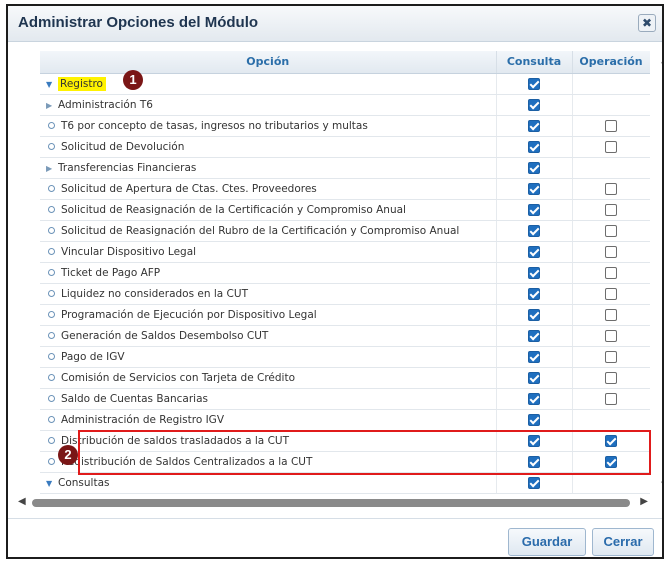 Image resolution: width=668 pixels, height=563 pixels. What do you see at coordinates (335, 24) in the screenshot?
I see `dialog-titlebar: Administrar Opciones del Módulo ✖` at bounding box center [335, 24].